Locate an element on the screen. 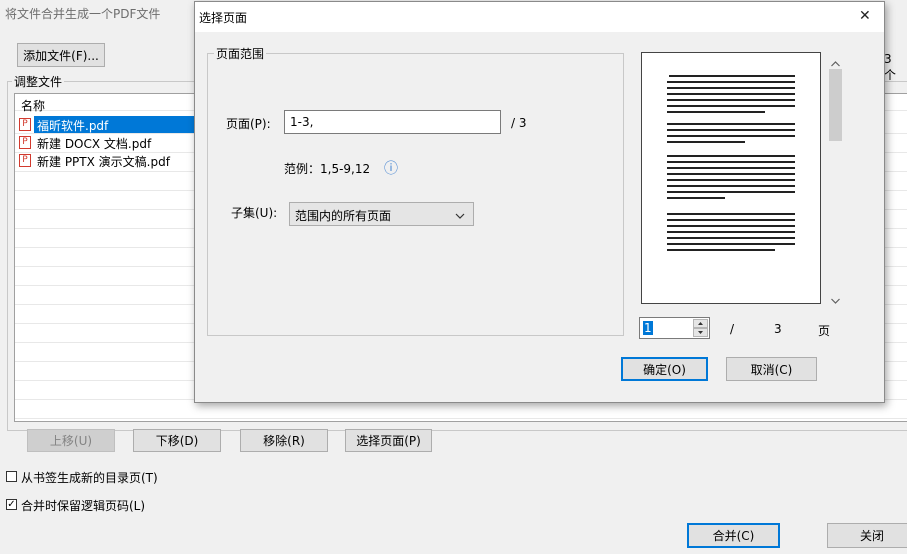  preview-page-value: 1 is located at coordinates (648, 328).